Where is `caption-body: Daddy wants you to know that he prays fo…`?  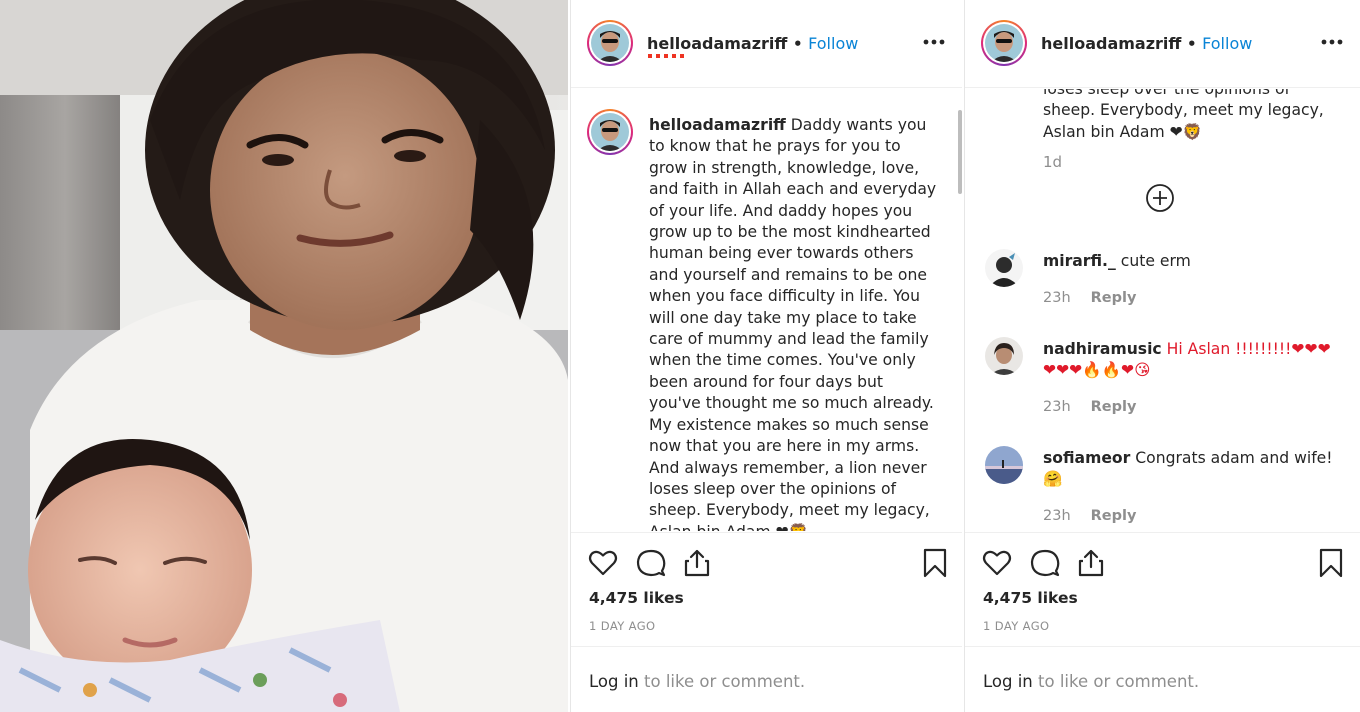
caption-body: Daddy wants you to know that he prays fo… is located at coordinates (793, 323).